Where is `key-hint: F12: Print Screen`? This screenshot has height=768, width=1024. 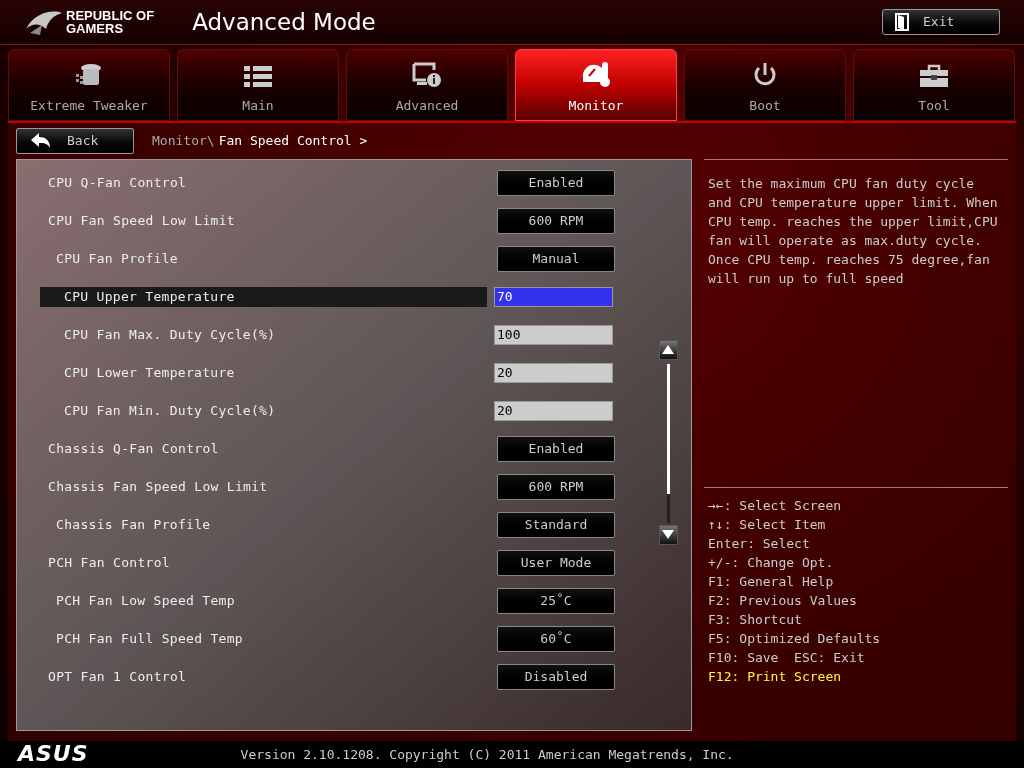
key-hint: F12: Print Screen is located at coordinates (775, 676).